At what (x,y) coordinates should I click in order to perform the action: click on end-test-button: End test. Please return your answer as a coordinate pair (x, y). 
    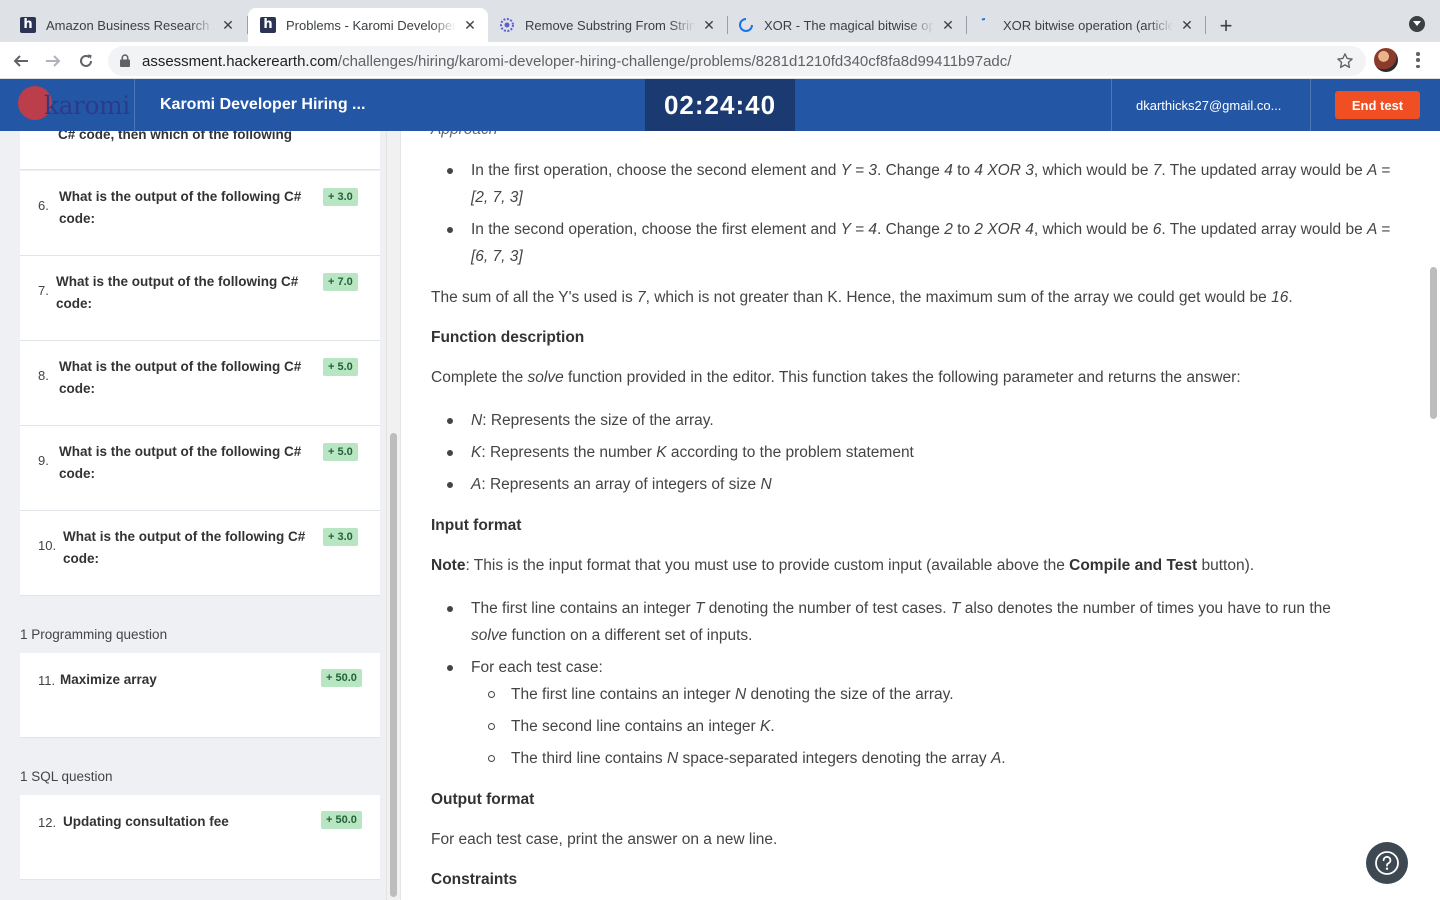
    Looking at the image, I should click on (1377, 105).